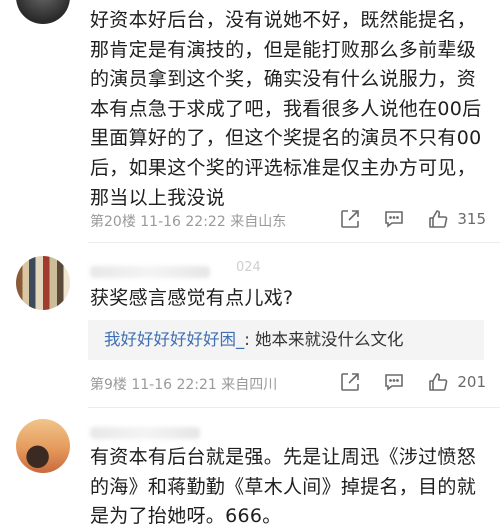  What do you see at coordinates (192, 298) in the screenshot?
I see `comment-text: 获奖感言感觉有点儿戏?` at bounding box center [192, 298].